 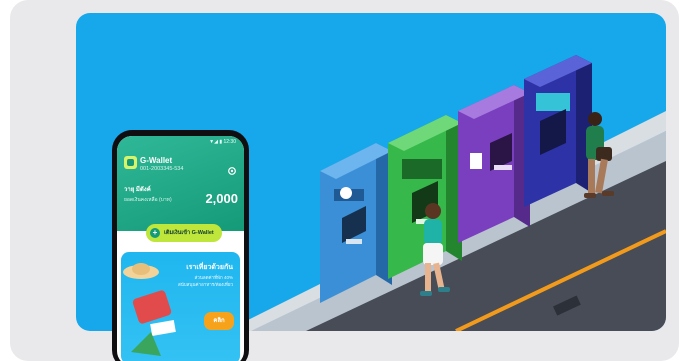 I want to click on user-name: วายุ มีตังค์, so click(x=137, y=190).